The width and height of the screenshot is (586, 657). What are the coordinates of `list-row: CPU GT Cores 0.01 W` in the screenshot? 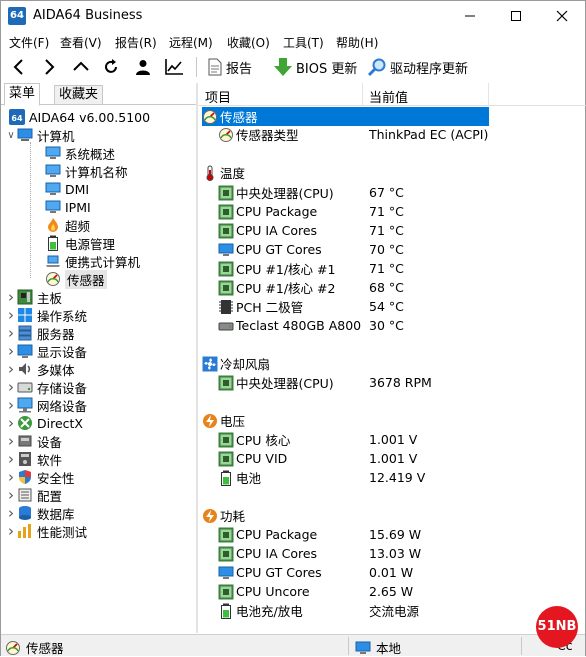 It's located at (402, 572).